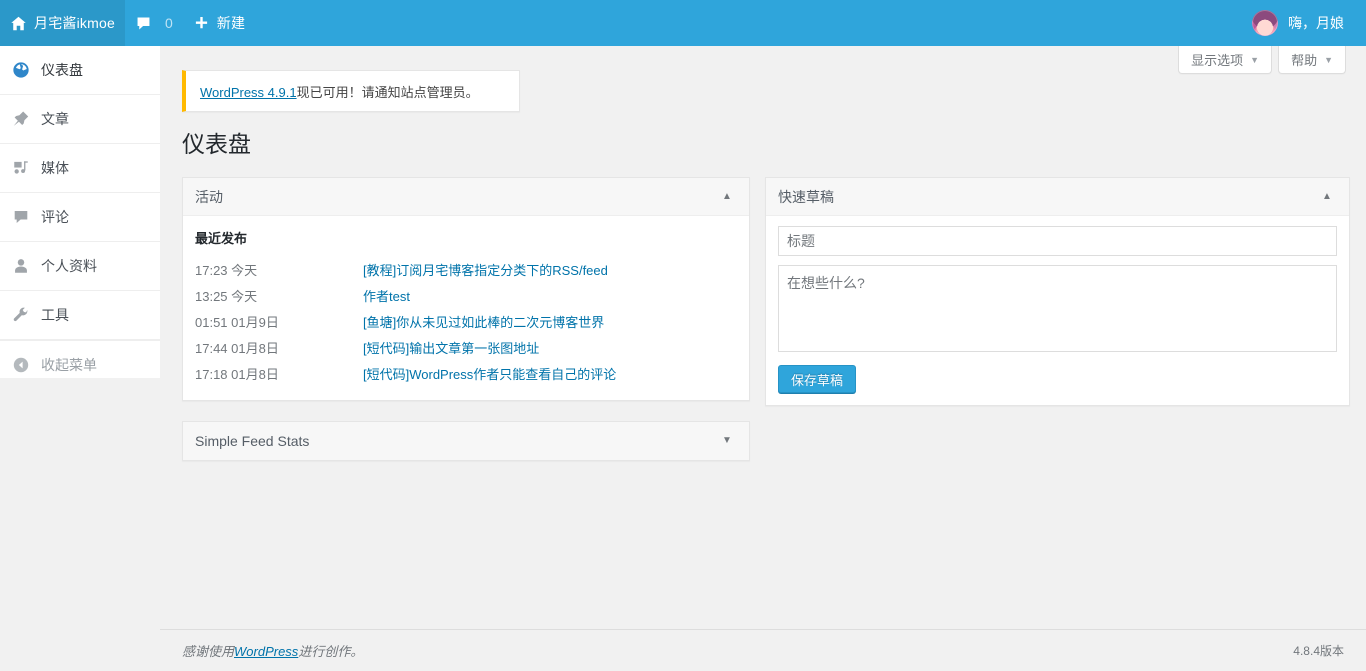 This screenshot has height=671, width=1366. Describe the element at coordinates (55, 217) in the screenshot. I see `sidebar-item-label: 评论` at that location.